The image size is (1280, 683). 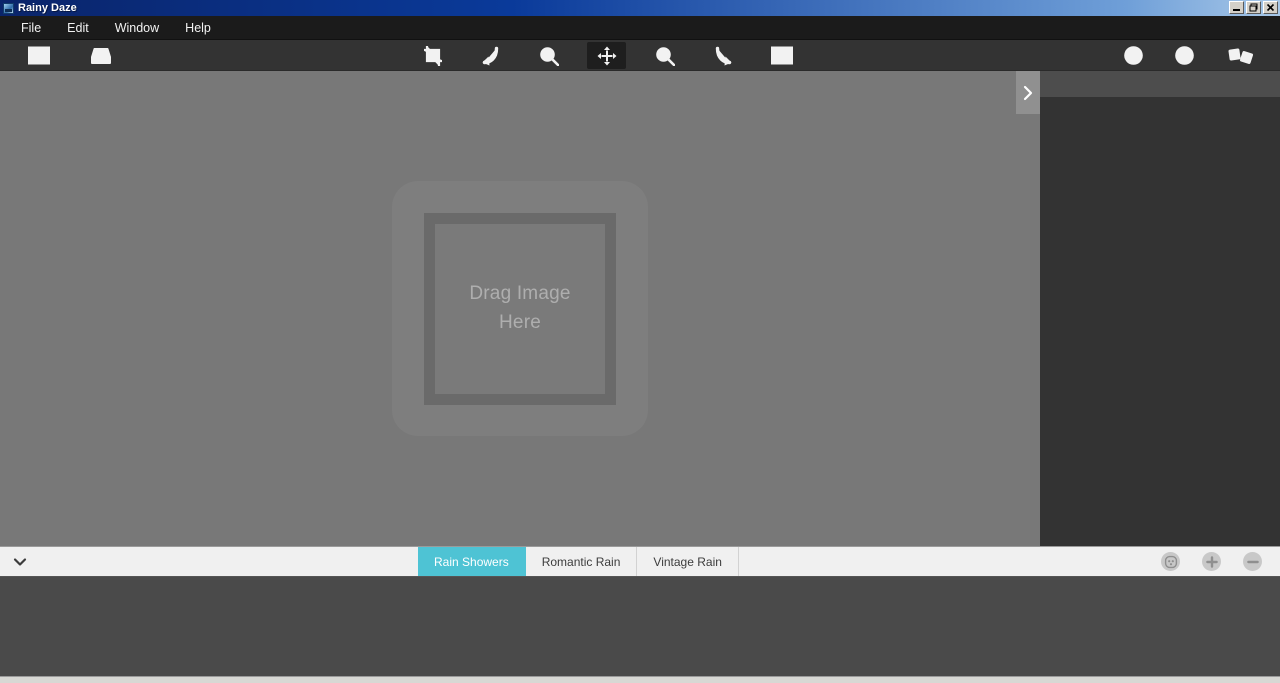 What do you see at coordinates (640, 55) in the screenshot?
I see `toolbar` at bounding box center [640, 55].